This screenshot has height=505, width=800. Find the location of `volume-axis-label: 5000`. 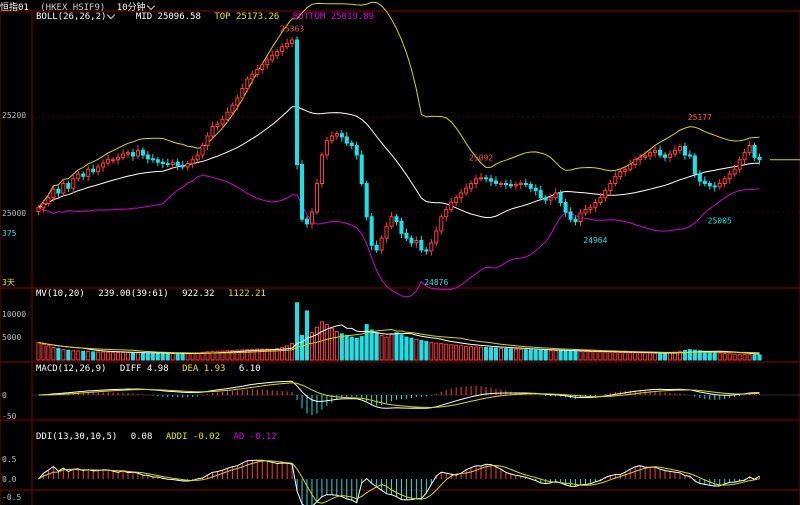

volume-axis-label: 5000 is located at coordinates (12, 337).